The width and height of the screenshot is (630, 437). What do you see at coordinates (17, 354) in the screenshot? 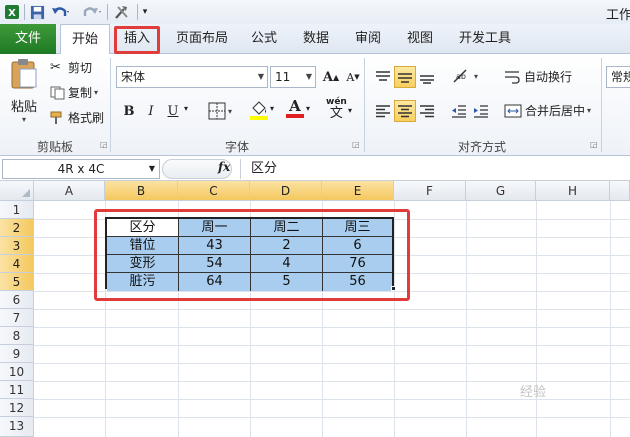
I see `row-header: 9` at bounding box center [17, 354].